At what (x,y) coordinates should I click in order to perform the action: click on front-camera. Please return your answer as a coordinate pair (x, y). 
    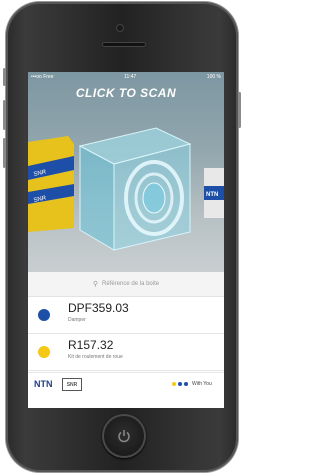
    Looking at the image, I should click on (120, 28).